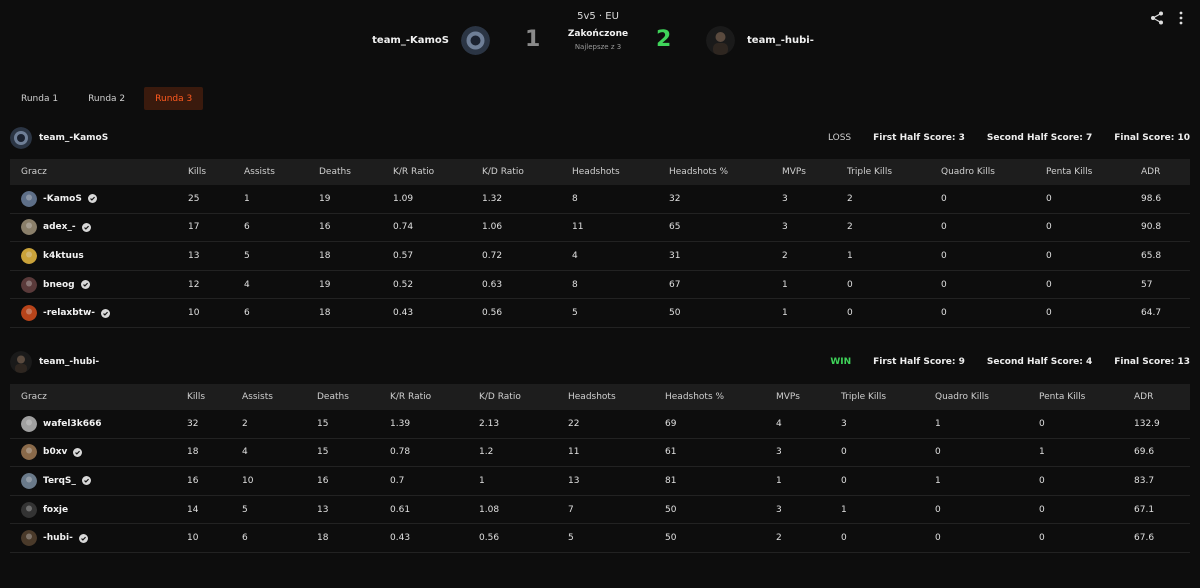 The width and height of the screenshot is (1200, 588). What do you see at coordinates (780, 40) in the screenshot?
I see `right-team-name: team_-hubi-` at bounding box center [780, 40].